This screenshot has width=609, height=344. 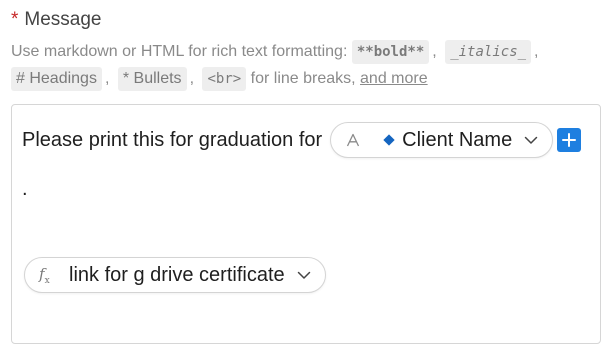 What do you see at coordinates (488, 52) in the screenshot?
I see `italics-code-sample: _italics_` at bounding box center [488, 52].